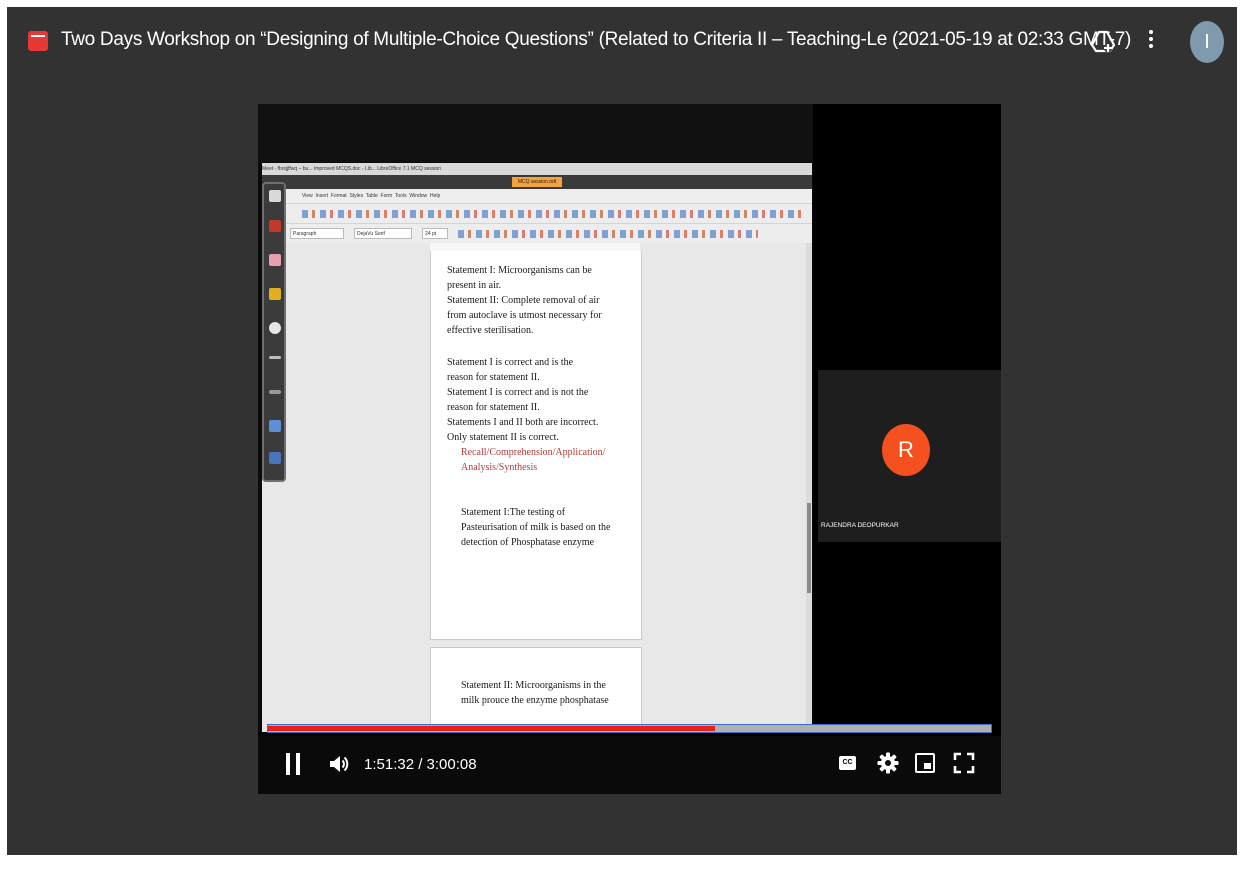  I want to click on account-avatar: I, so click(1207, 42).